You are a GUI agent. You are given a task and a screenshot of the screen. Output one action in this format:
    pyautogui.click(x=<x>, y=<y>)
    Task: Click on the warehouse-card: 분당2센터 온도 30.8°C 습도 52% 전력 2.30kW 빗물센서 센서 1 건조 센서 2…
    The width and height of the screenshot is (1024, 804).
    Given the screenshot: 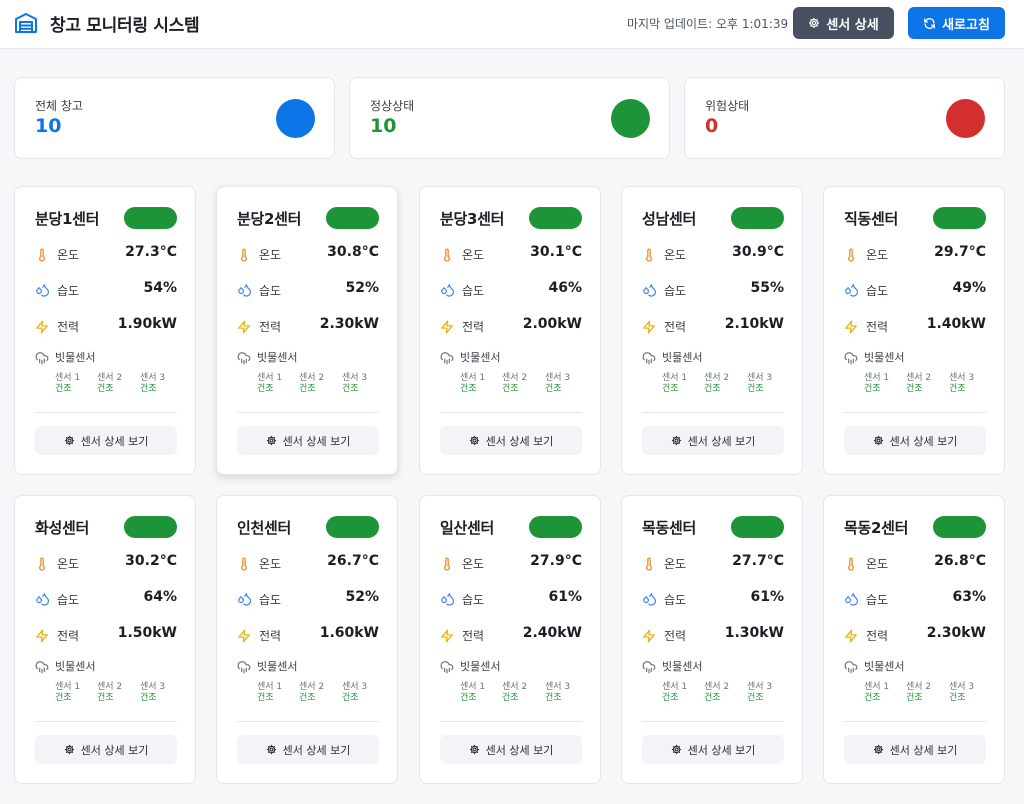 What is the action you would take?
    pyautogui.click(x=307, y=330)
    